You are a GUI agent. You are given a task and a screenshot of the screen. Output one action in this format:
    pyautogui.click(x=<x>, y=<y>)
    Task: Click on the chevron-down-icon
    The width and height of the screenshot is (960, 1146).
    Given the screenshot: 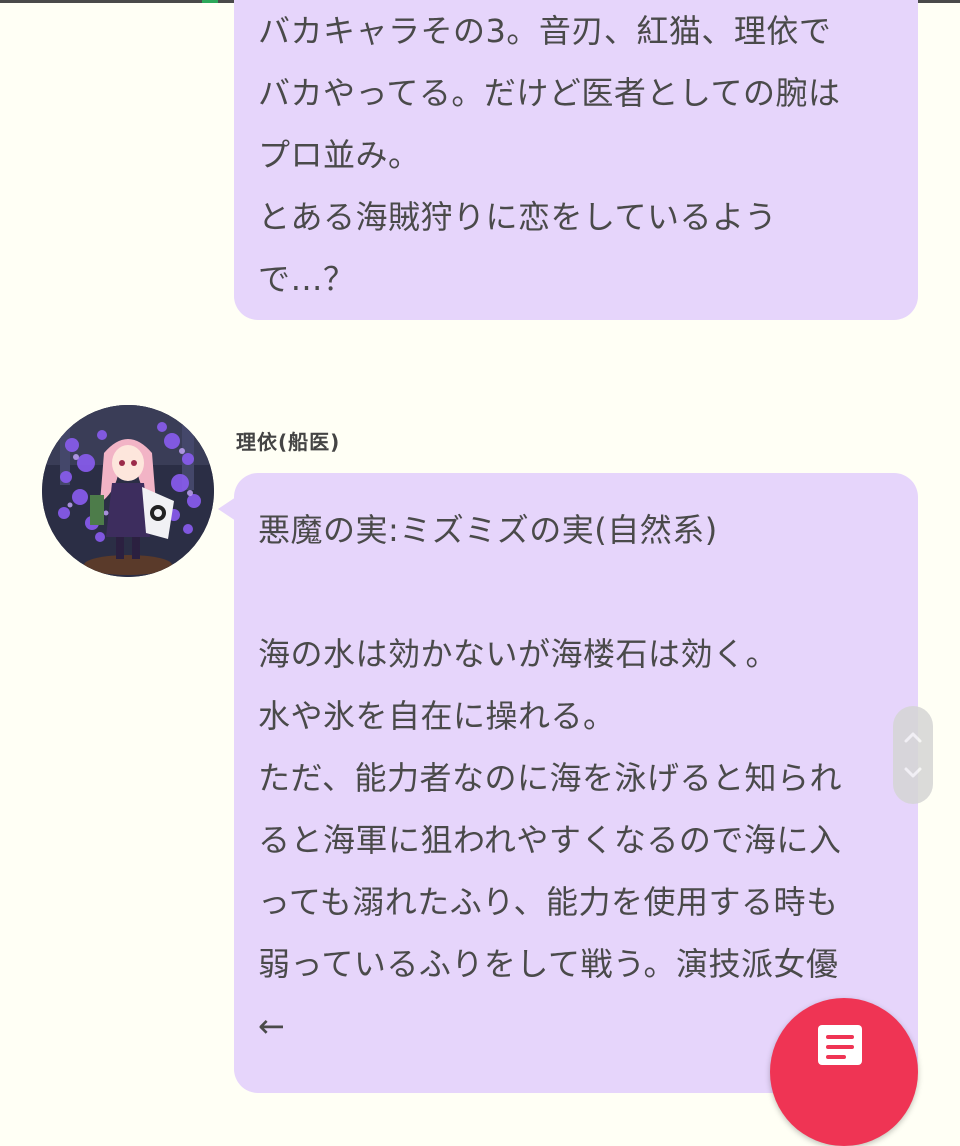 What is the action you would take?
    pyautogui.click(x=913, y=772)
    